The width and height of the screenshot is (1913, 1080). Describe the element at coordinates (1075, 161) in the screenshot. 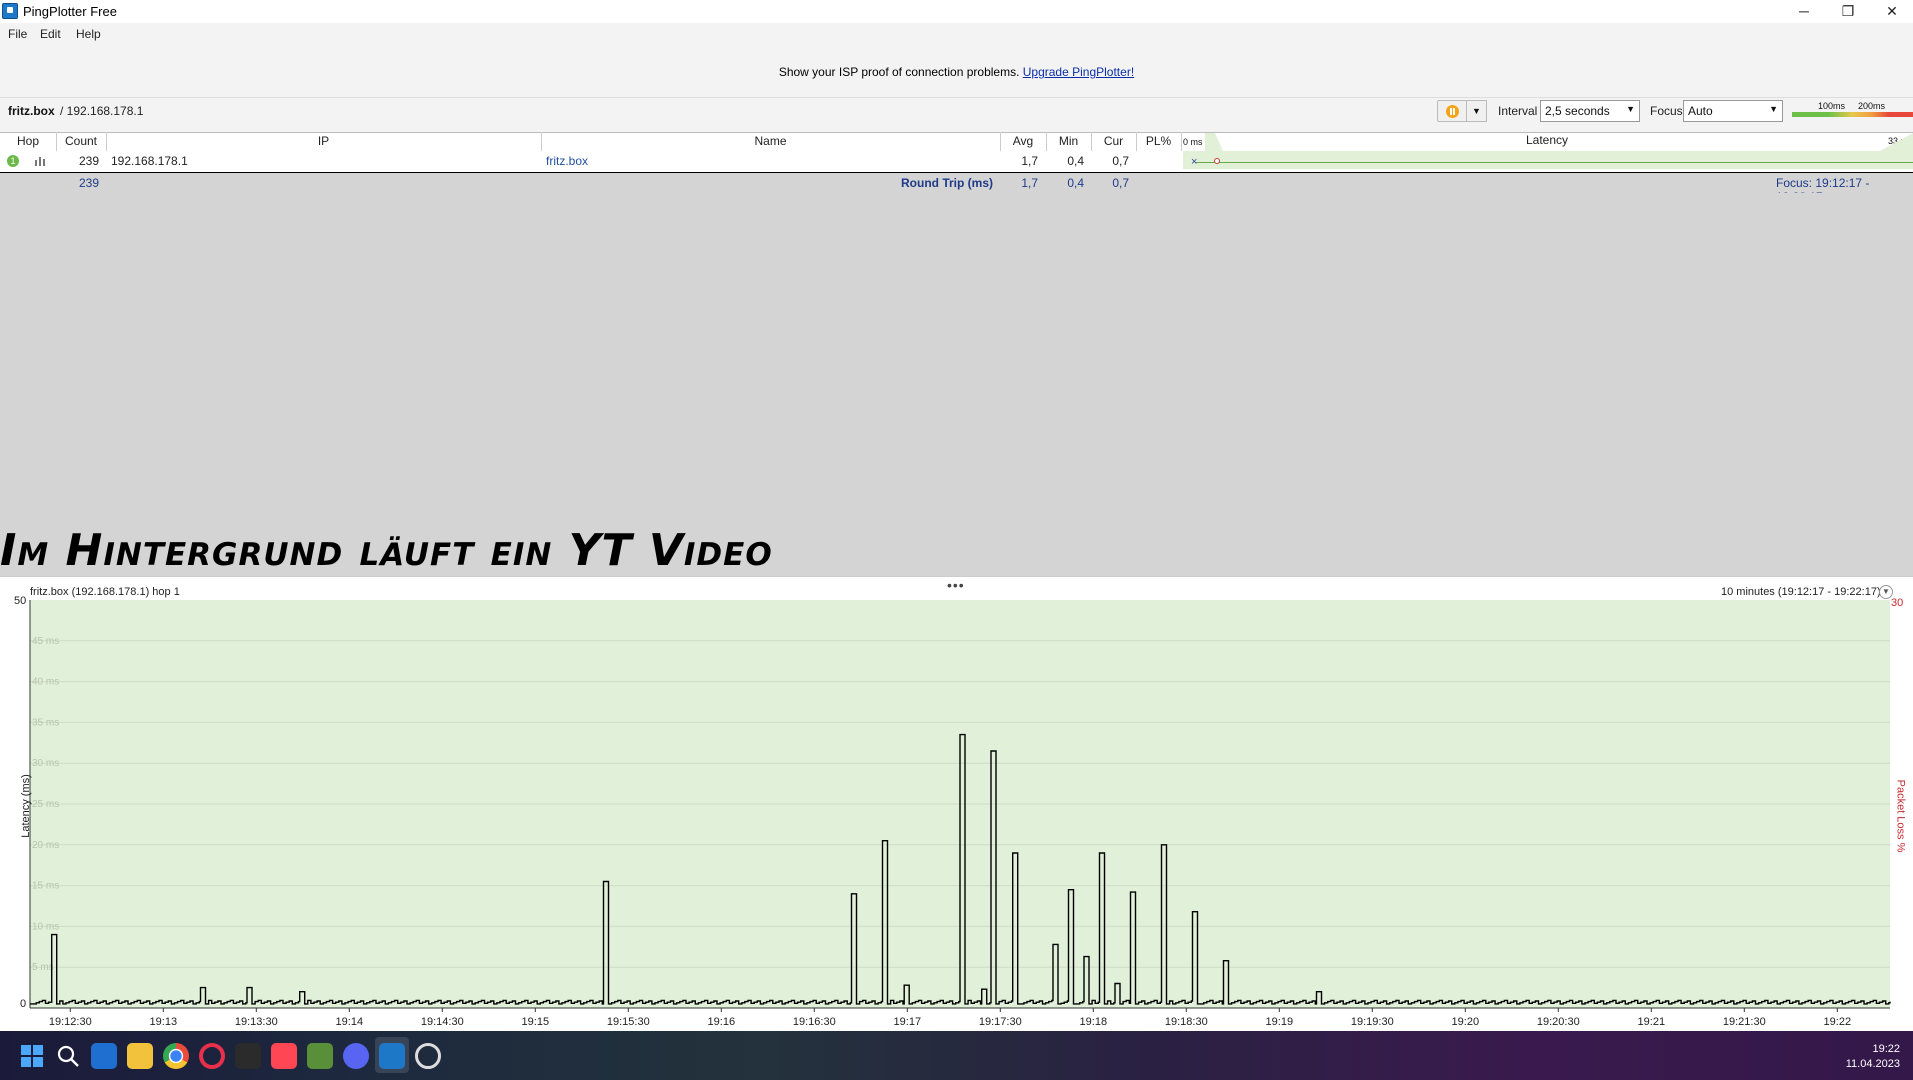

I see `row-min: 0,4` at that location.